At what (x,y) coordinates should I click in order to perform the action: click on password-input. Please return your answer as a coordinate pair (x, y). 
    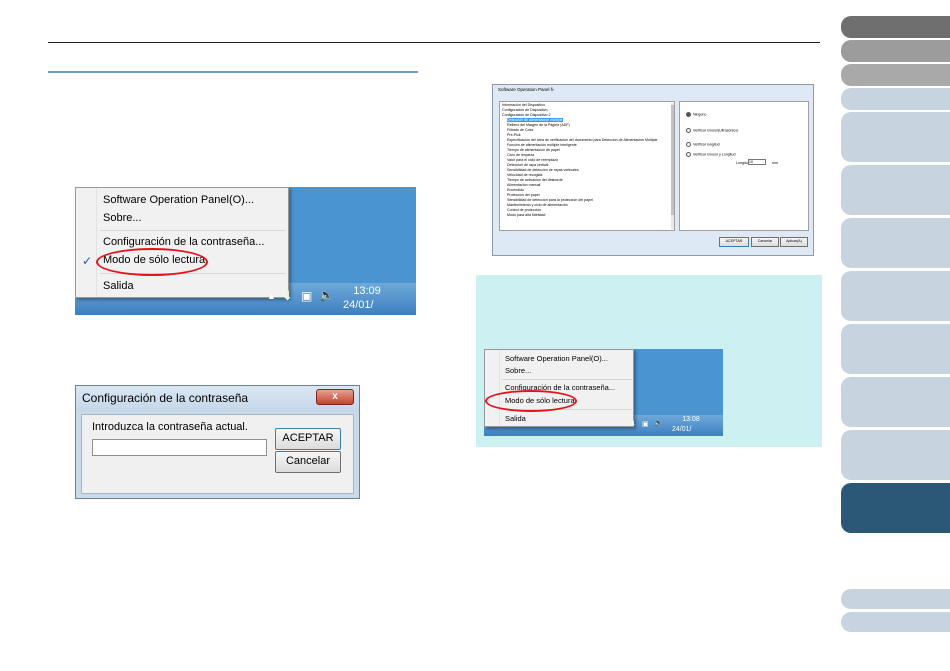
    Looking at the image, I should click on (179, 447).